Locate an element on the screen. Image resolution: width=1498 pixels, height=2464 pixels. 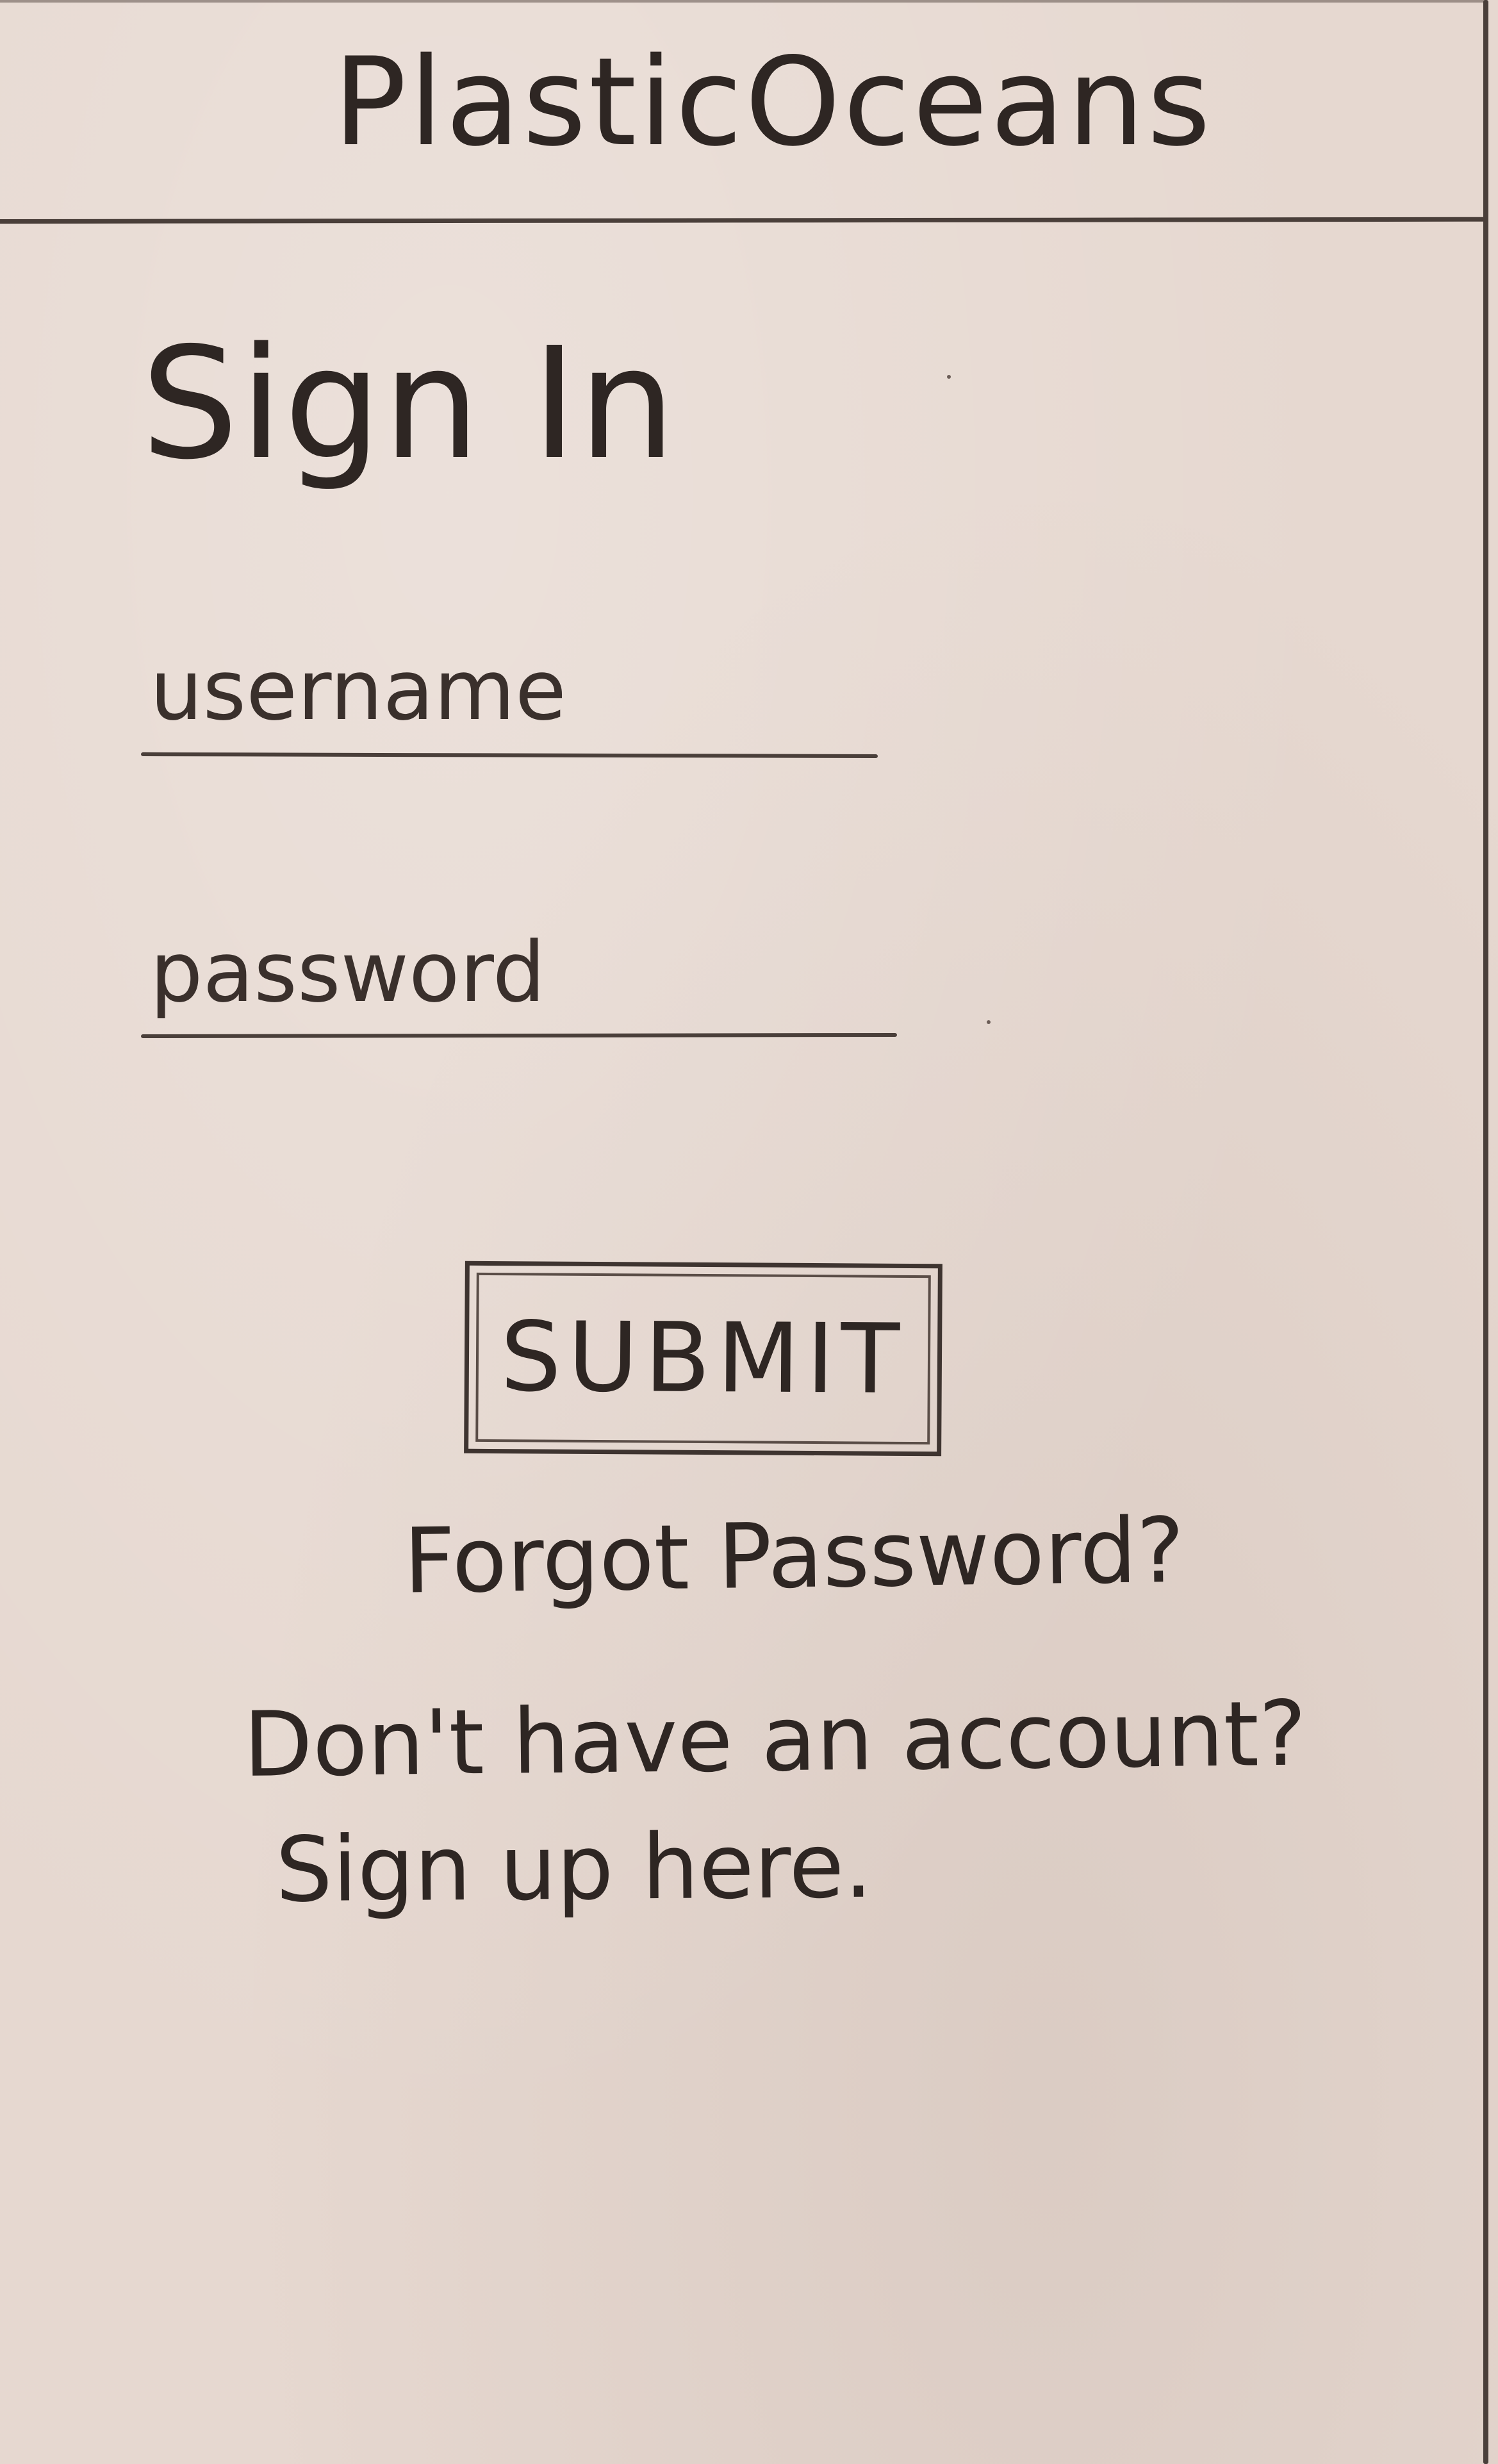
password-field: password is located at coordinates (519, 974).